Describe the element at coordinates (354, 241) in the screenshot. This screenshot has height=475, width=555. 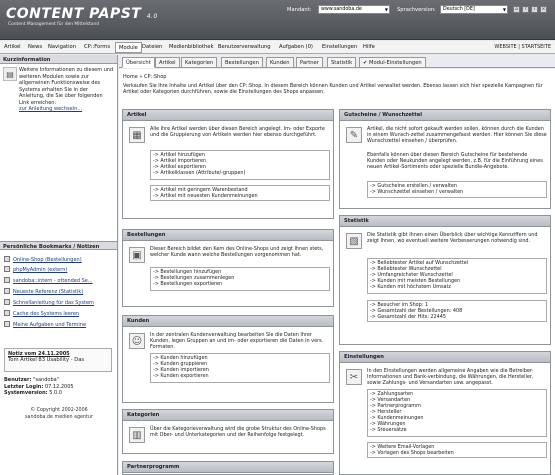
I see `chart-icon: ▧` at that location.